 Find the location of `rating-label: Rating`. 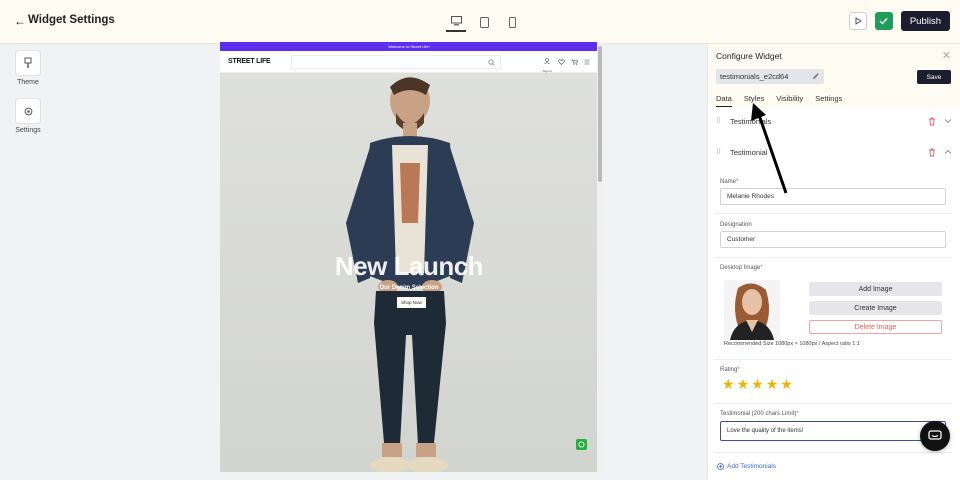

rating-label: Rating is located at coordinates (729, 370).